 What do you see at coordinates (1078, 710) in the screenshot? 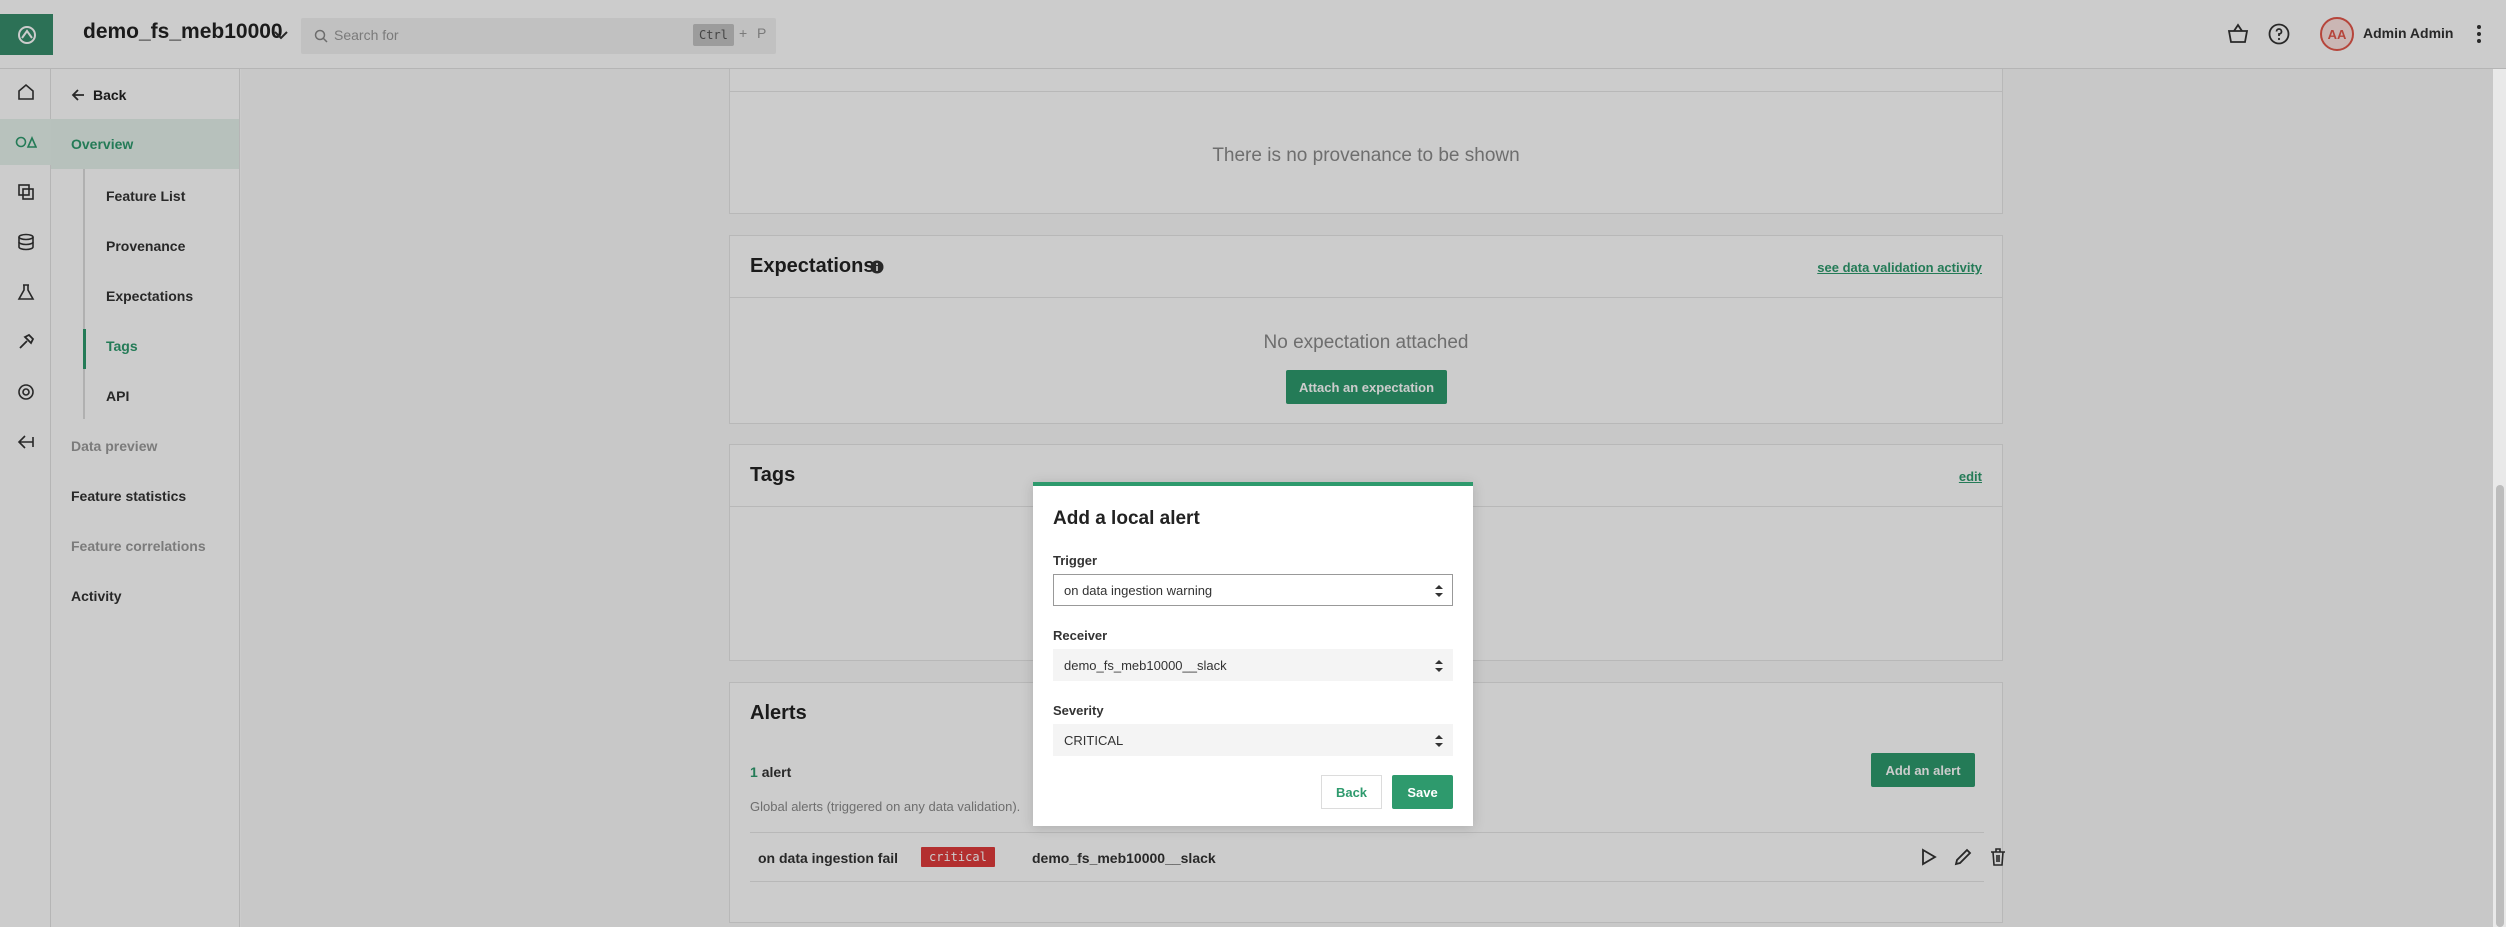
I see `severity-label: Severity` at bounding box center [1078, 710].